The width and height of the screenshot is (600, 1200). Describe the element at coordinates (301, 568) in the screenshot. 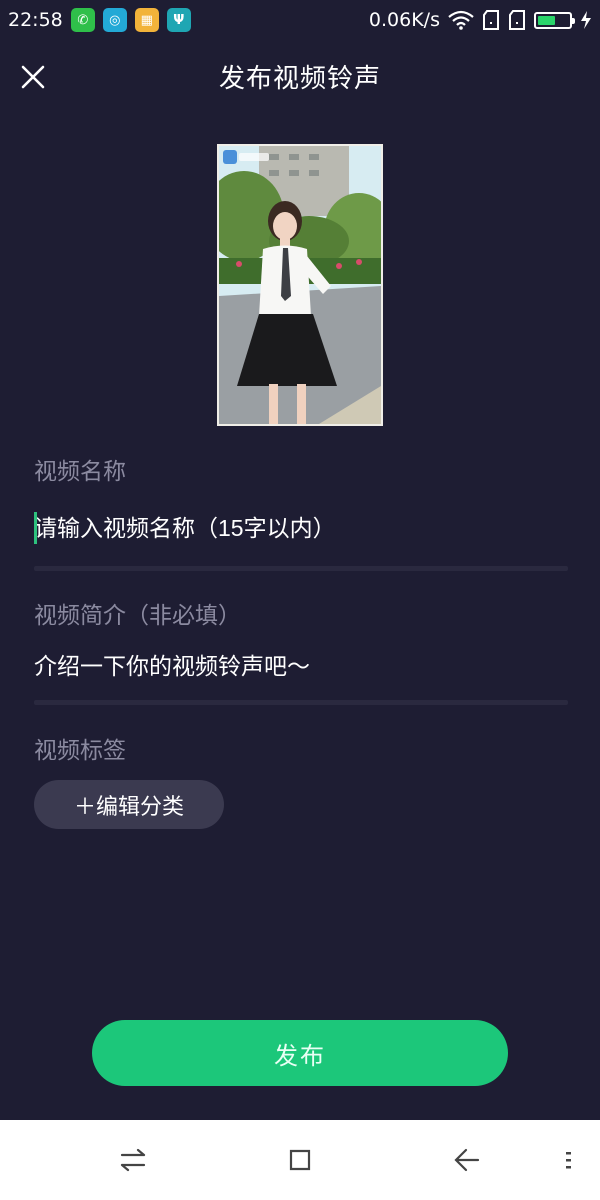

I see `video-name-divider` at that location.